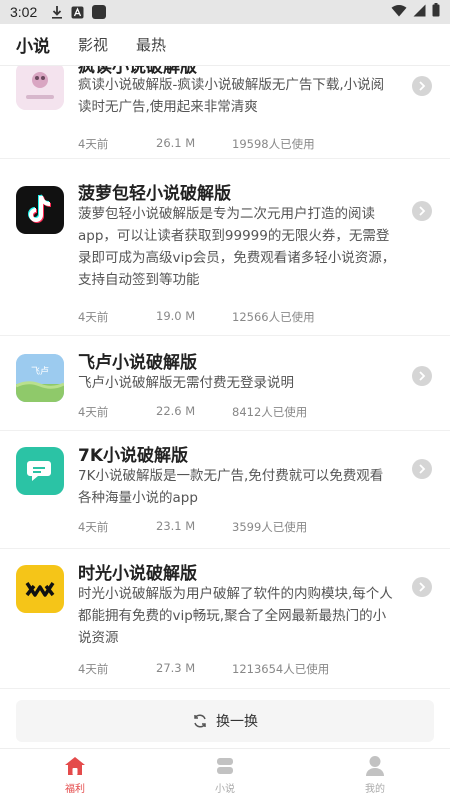  What do you see at coordinates (225, 45) in the screenshot?
I see `category-tabs: 小说 影视 最热` at bounding box center [225, 45].